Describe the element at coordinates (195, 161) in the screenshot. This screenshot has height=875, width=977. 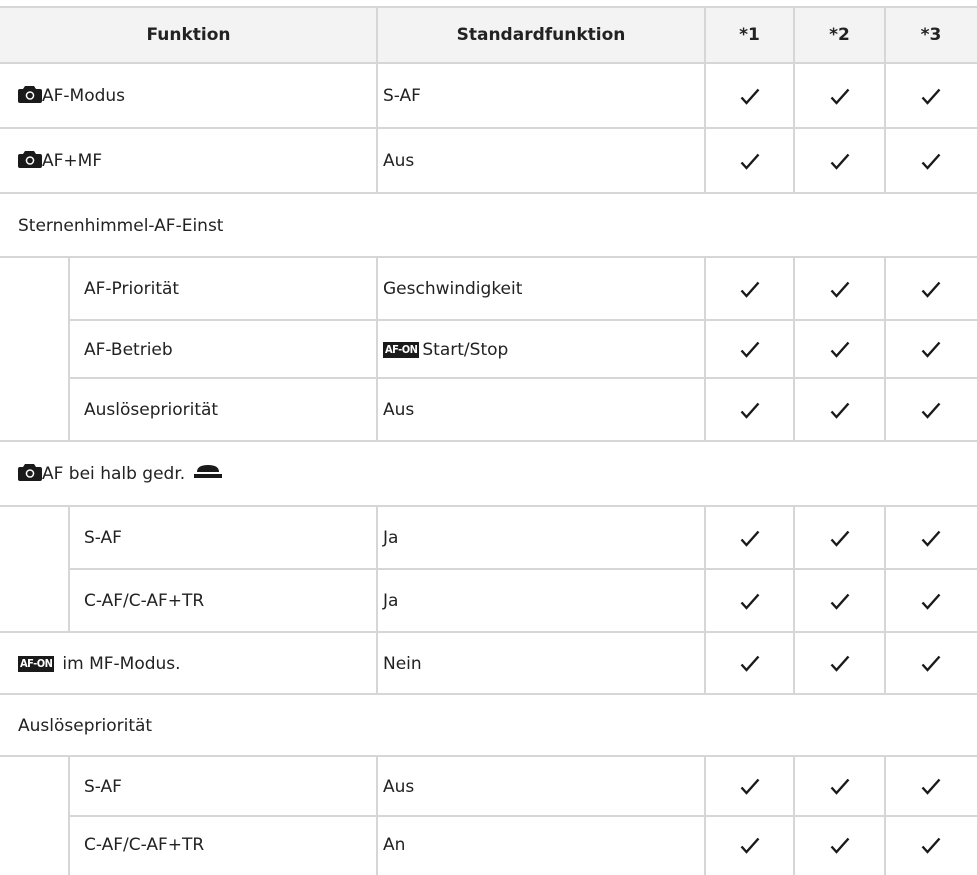
I see `row-function: AF+MF` at that location.